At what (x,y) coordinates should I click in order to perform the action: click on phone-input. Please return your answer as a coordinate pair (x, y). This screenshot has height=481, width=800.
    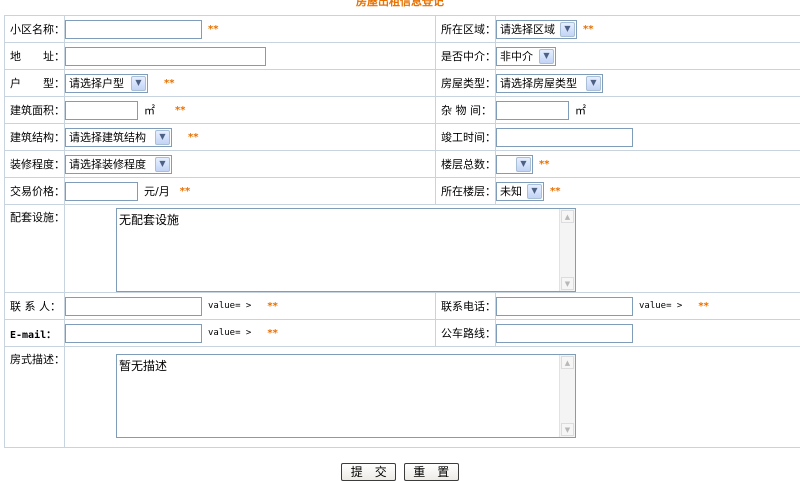
    Looking at the image, I should click on (564, 306).